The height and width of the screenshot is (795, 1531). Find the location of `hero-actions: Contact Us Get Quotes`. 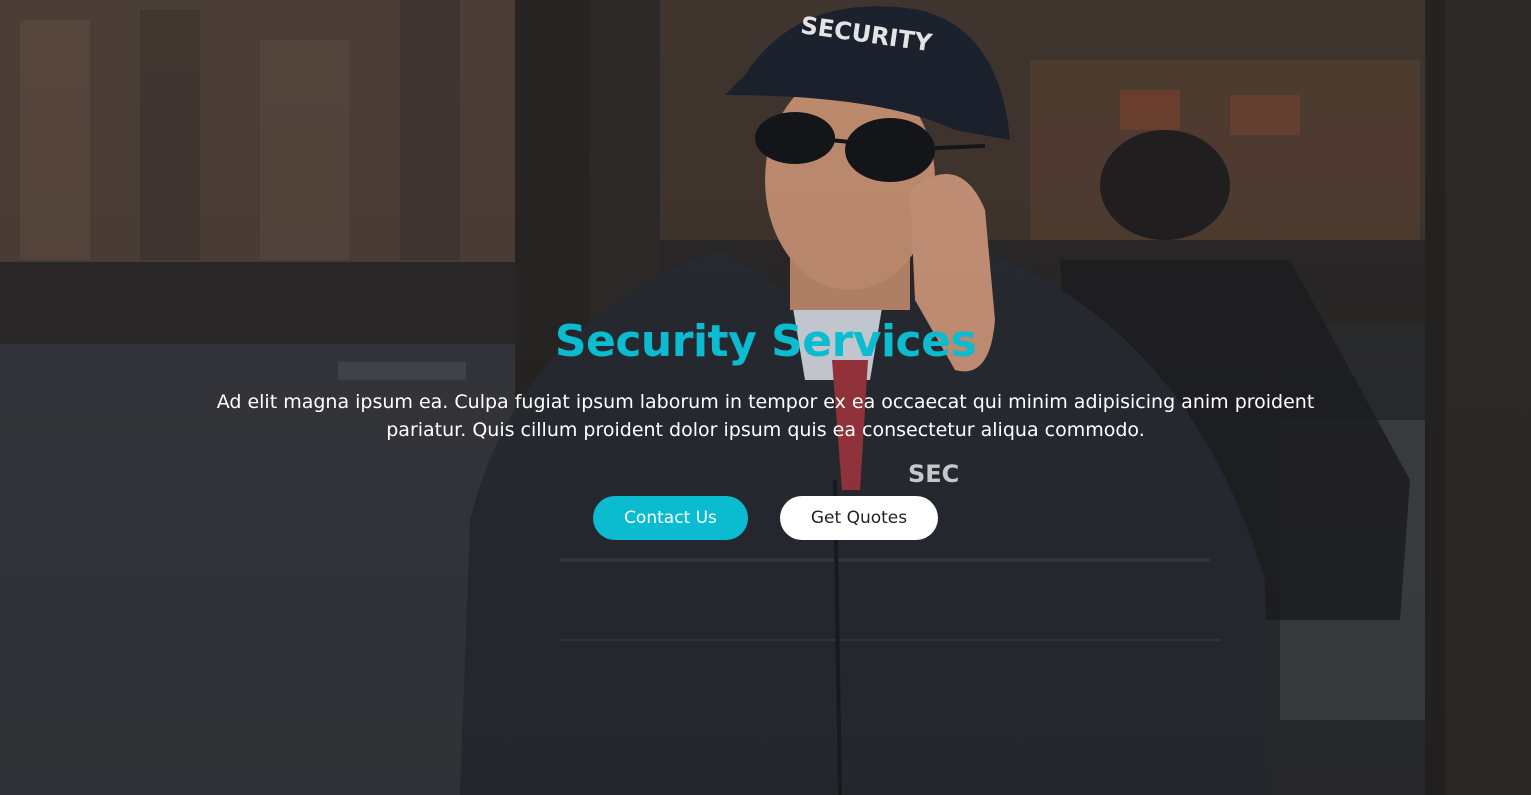

hero-actions: Contact Us Get Quotes is located at coordinates (765, 518).